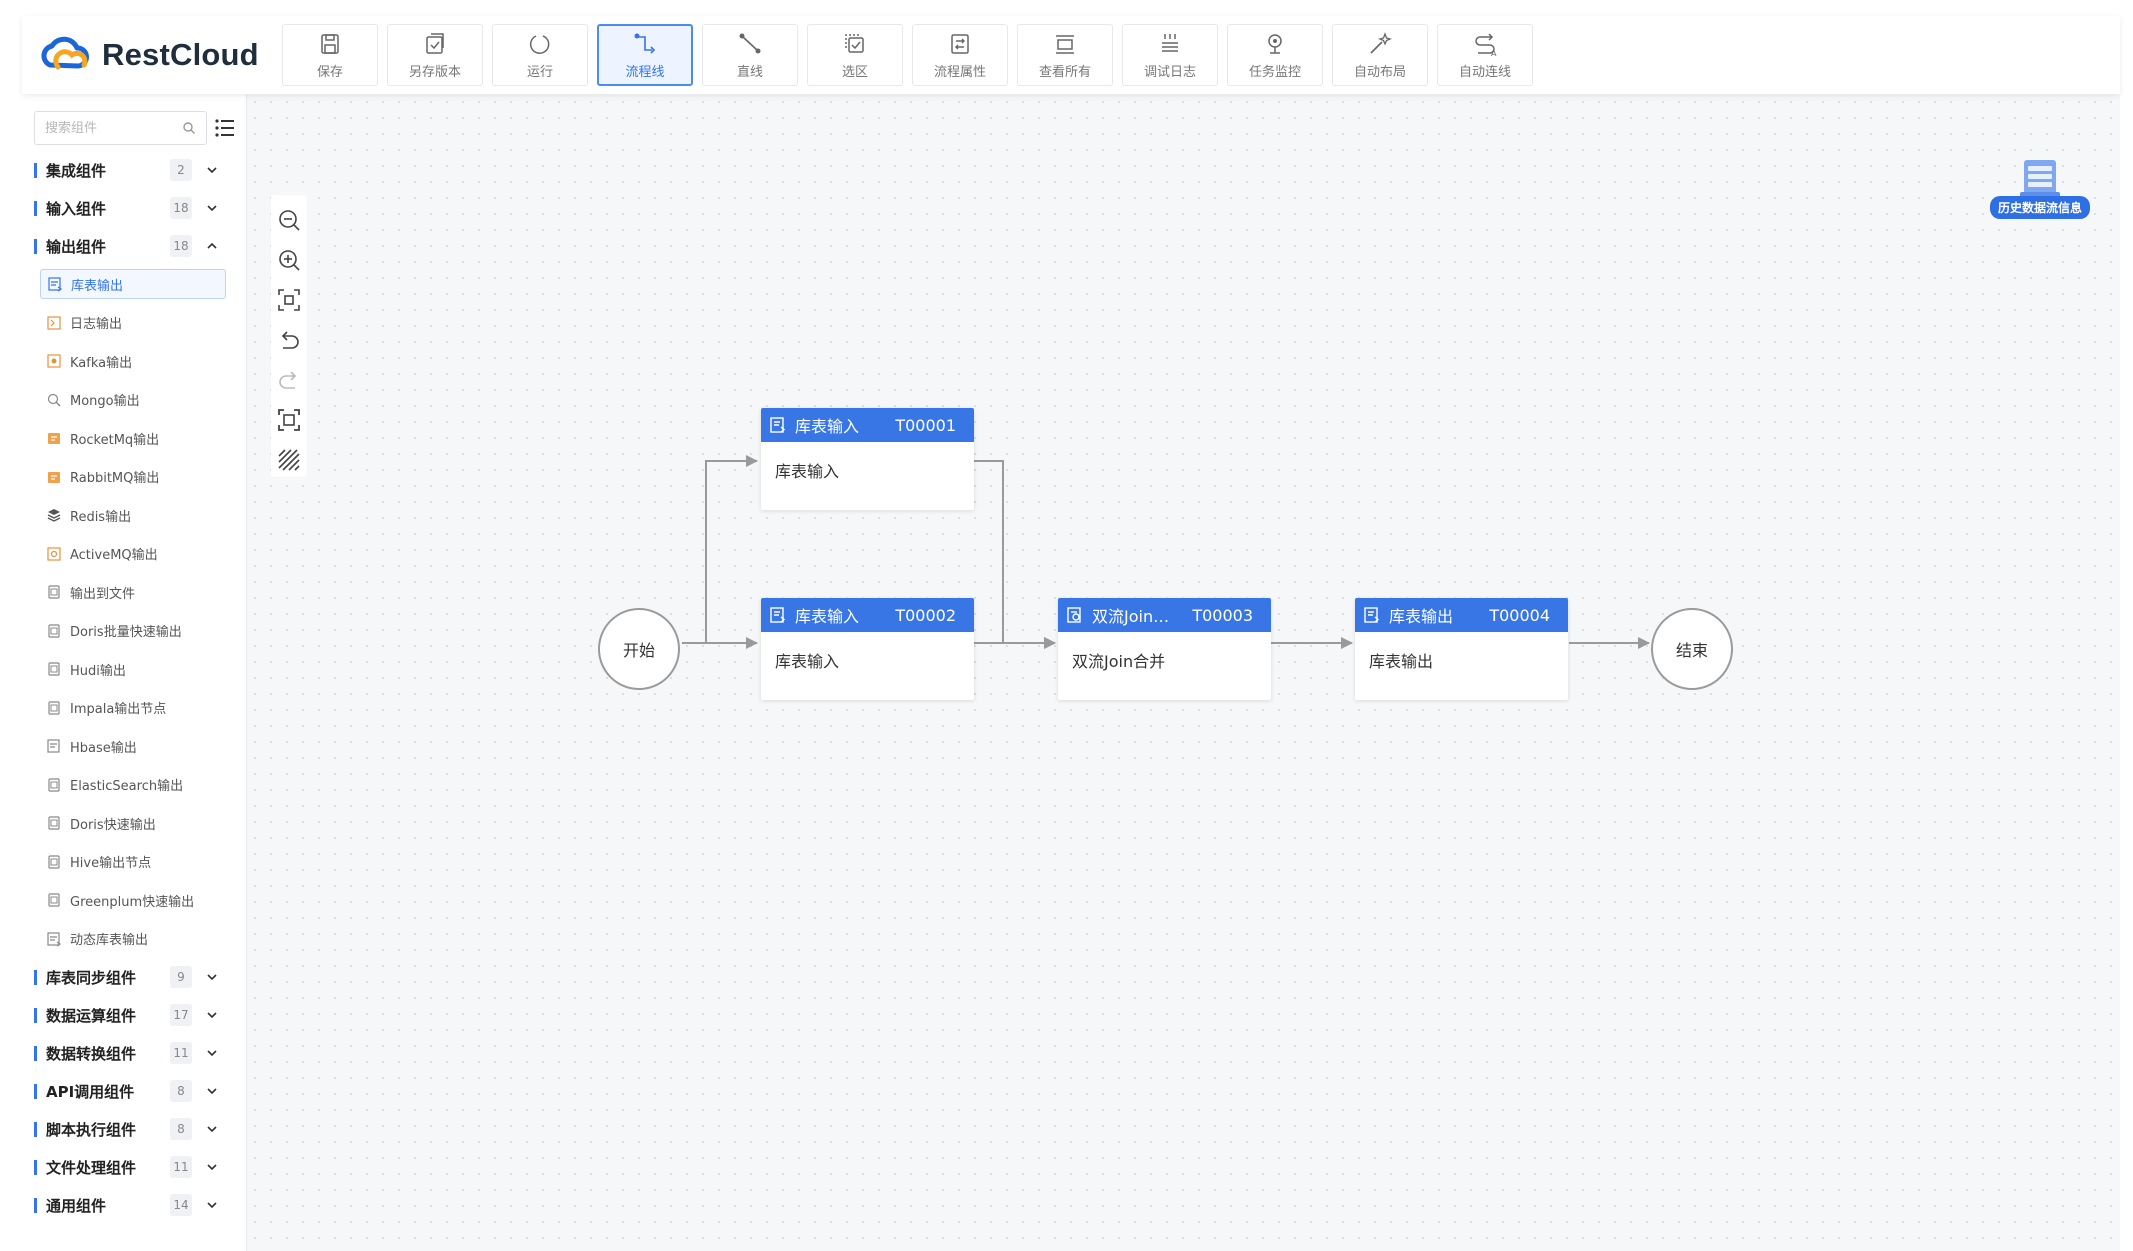 The height and width of the screenshot is (1251, 2133). I want to click on save-version-icon, so click(435, 43).